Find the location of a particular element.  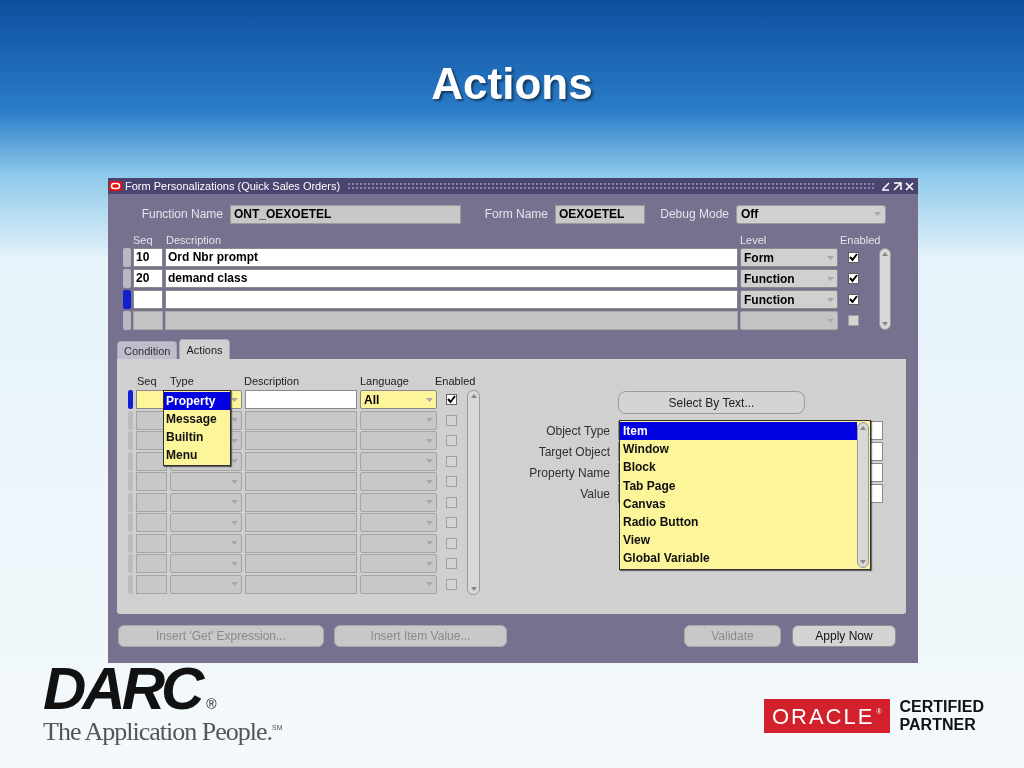

type-dropdown-list: Property Message Builtin Menu is located at coordinates (197, 428).